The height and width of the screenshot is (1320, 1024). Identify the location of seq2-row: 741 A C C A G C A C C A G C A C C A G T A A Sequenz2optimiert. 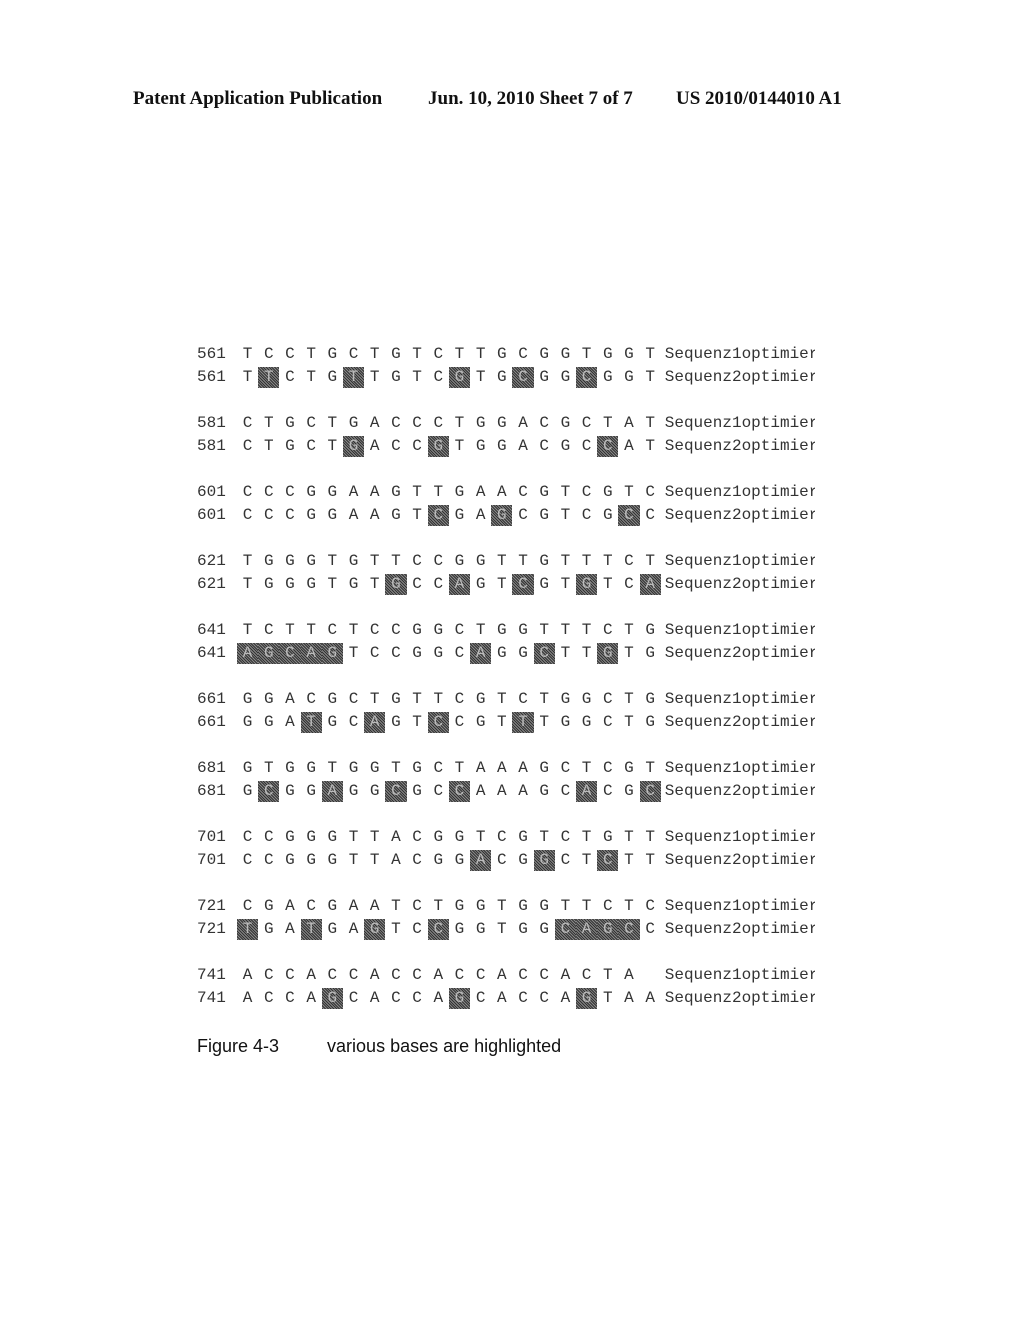
(512, 998).